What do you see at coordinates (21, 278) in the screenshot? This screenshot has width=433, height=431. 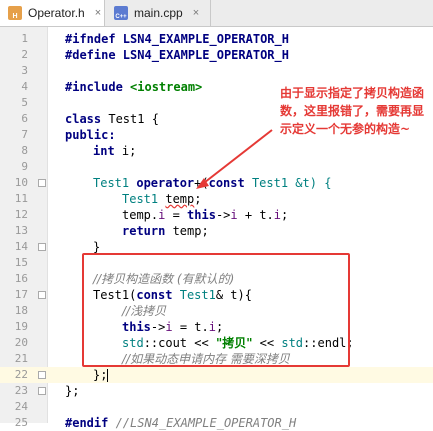 I see `line-number: 16` at bounding box center [21, 278].